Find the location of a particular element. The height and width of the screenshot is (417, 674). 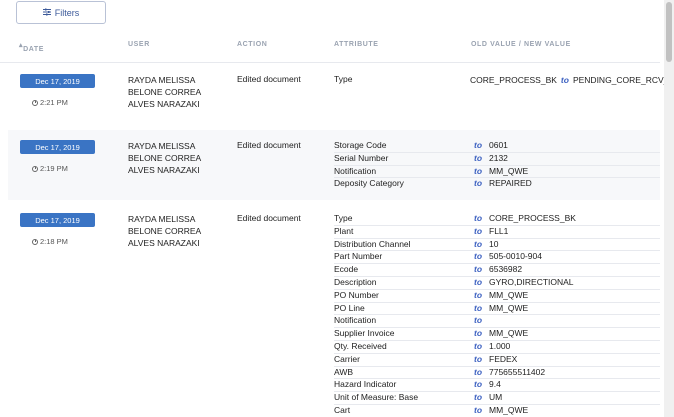

value-change: CORE_PROCESS_BK to PENDING_CORE_RCV_BK is located at coordinates (572, 80).